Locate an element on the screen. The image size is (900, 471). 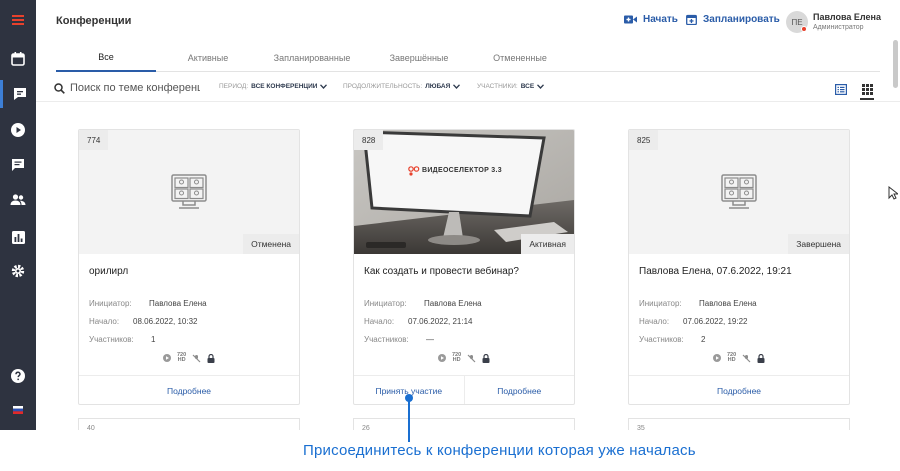
user-name: Павлова Елена is located at coordinates (847, 17).